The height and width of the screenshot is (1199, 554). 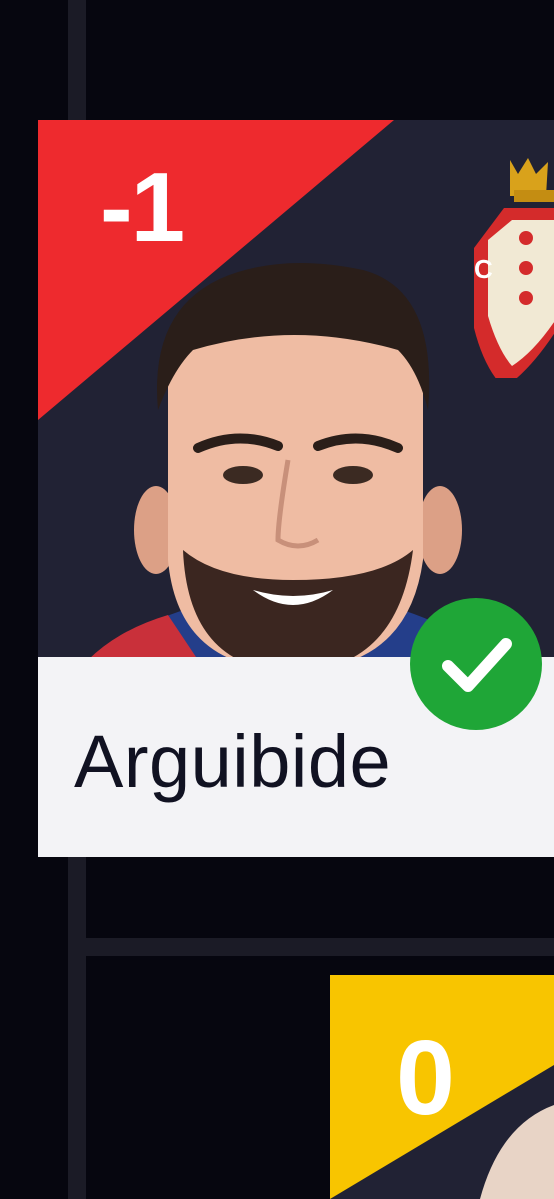 What do you see at coordinates (233, 761) in the screenshot?
I see `player-name: Arguibide` at bounding box center [233, 761].